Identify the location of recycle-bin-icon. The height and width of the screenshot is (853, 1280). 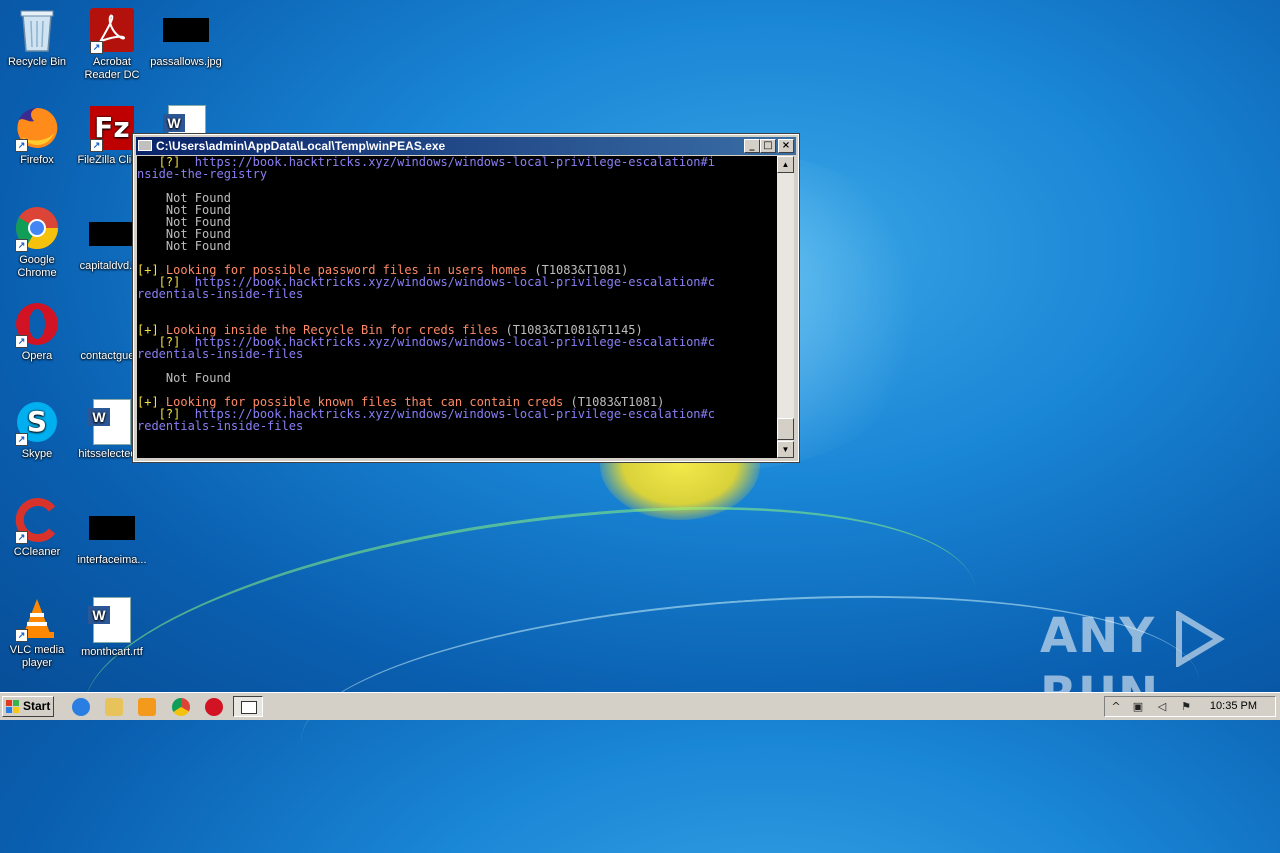
(37, 30).